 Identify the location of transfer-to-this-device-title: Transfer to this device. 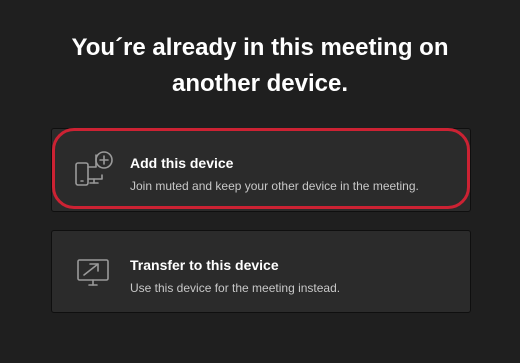
(204, 265).